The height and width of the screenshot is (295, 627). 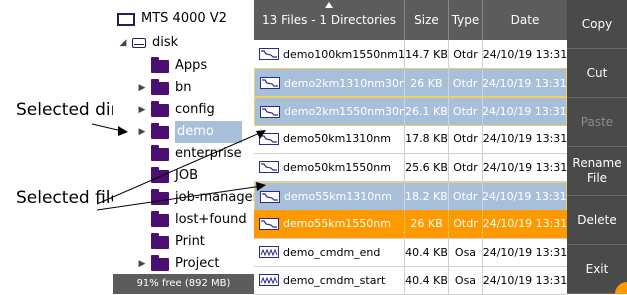 What do you see at coordinates (597, 220) in the screenshot?
I see `delete-button: Delete` at bounding box center [597, 220].